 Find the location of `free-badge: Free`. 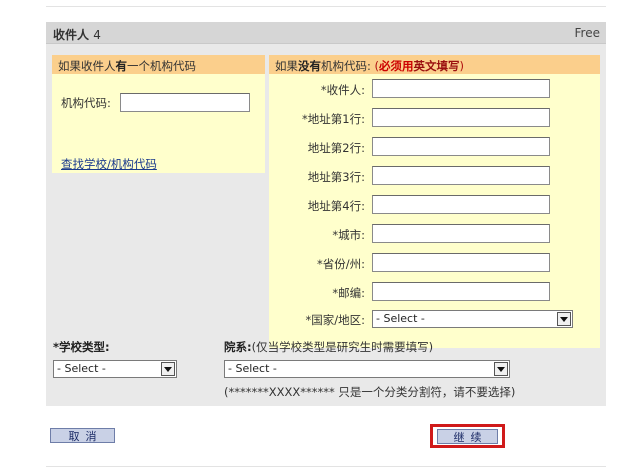

free-badge: Free is located at coordinates (587, 33).